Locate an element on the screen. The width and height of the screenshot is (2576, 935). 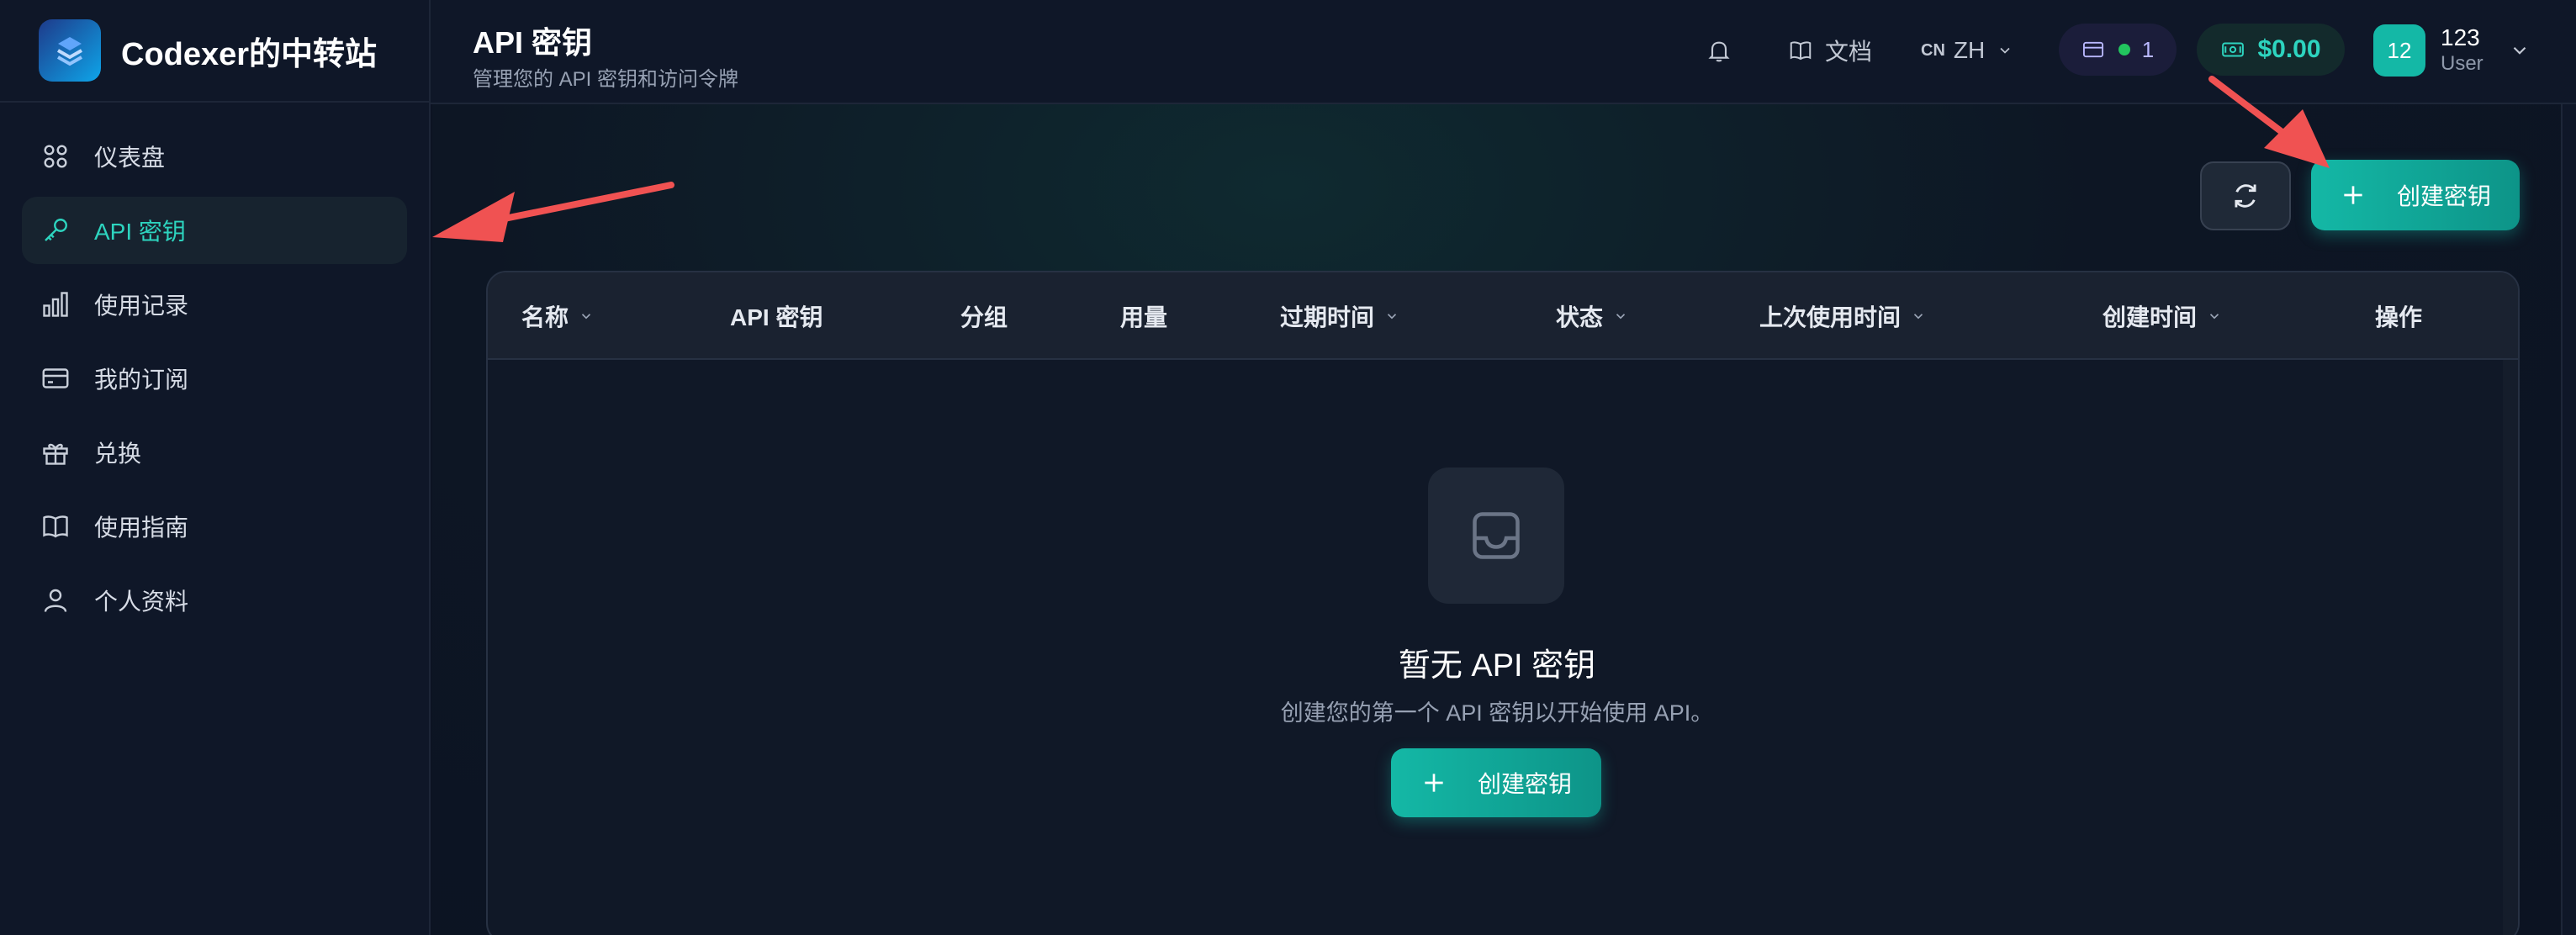
column-label: 状态 is located at coordinates (1580, 317).